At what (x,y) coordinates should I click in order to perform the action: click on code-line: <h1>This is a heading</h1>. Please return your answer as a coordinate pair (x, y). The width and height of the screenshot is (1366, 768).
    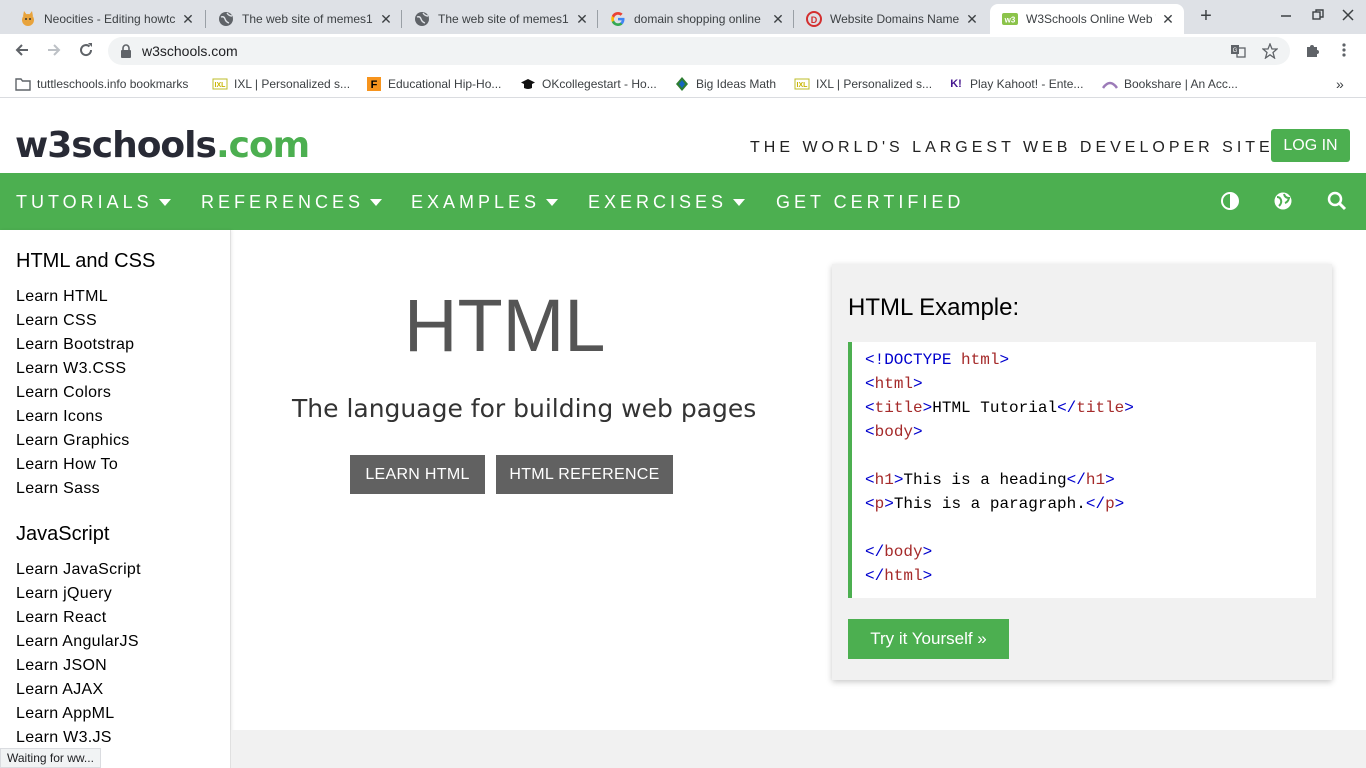
    Looking at the image, I should click on (990, 480).